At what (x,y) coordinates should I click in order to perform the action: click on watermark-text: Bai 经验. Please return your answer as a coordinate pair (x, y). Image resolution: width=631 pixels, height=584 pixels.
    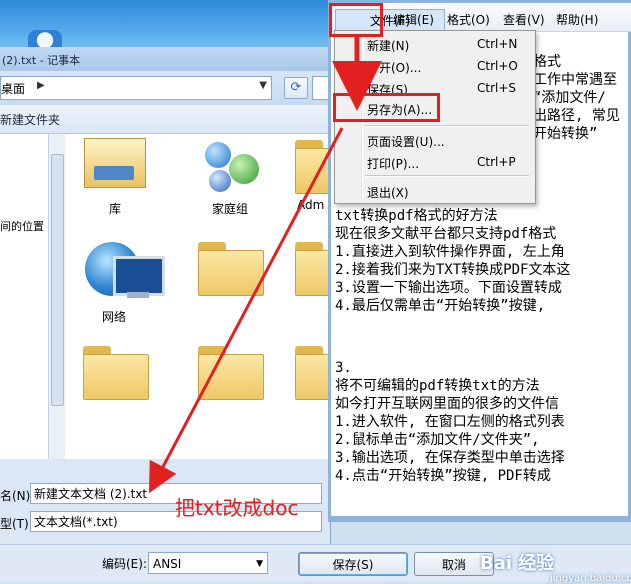
    Looking at the image, I should click on (517, 563).